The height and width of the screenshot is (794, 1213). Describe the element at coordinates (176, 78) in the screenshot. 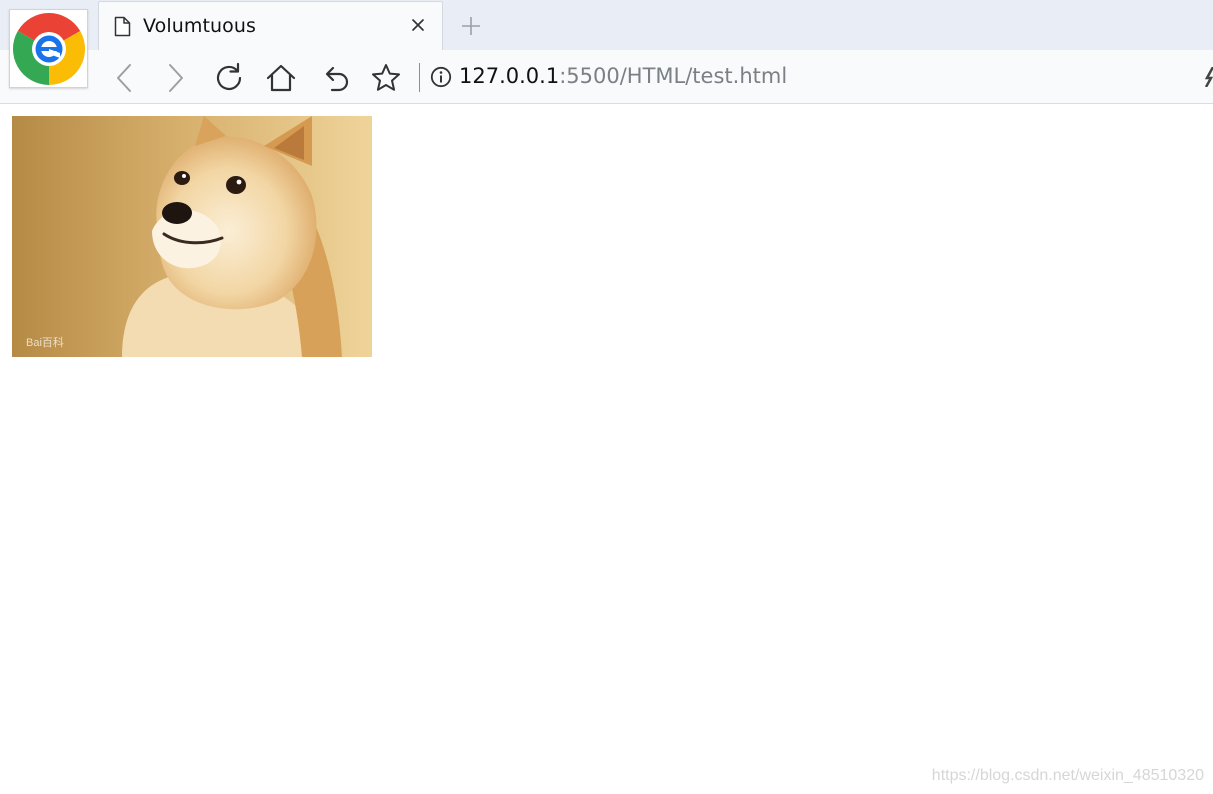

I see `forward-icon` at that location.